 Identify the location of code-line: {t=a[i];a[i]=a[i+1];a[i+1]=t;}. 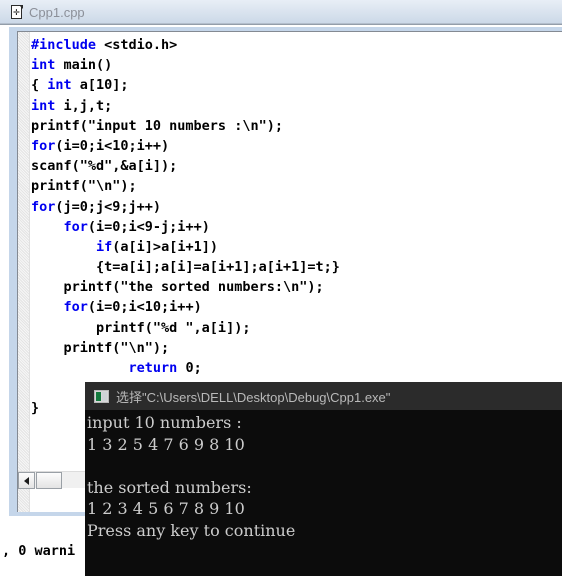
(296, 267).